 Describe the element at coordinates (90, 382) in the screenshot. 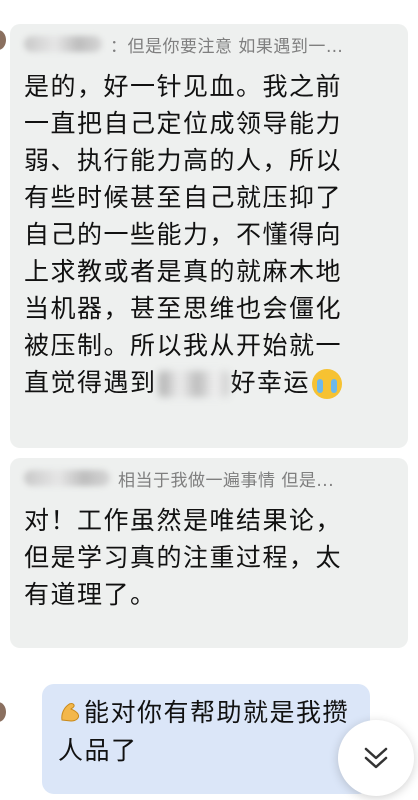

I see `message-text: 直觉得遇到` at that location.